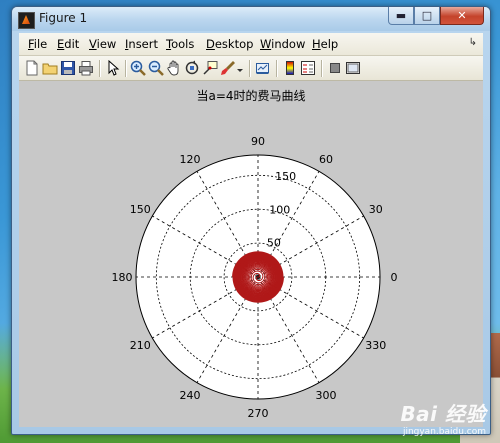  Describe the element at coordinates (190, 395) in the screenshot. I see `angle-tick-label: 240` at that location.